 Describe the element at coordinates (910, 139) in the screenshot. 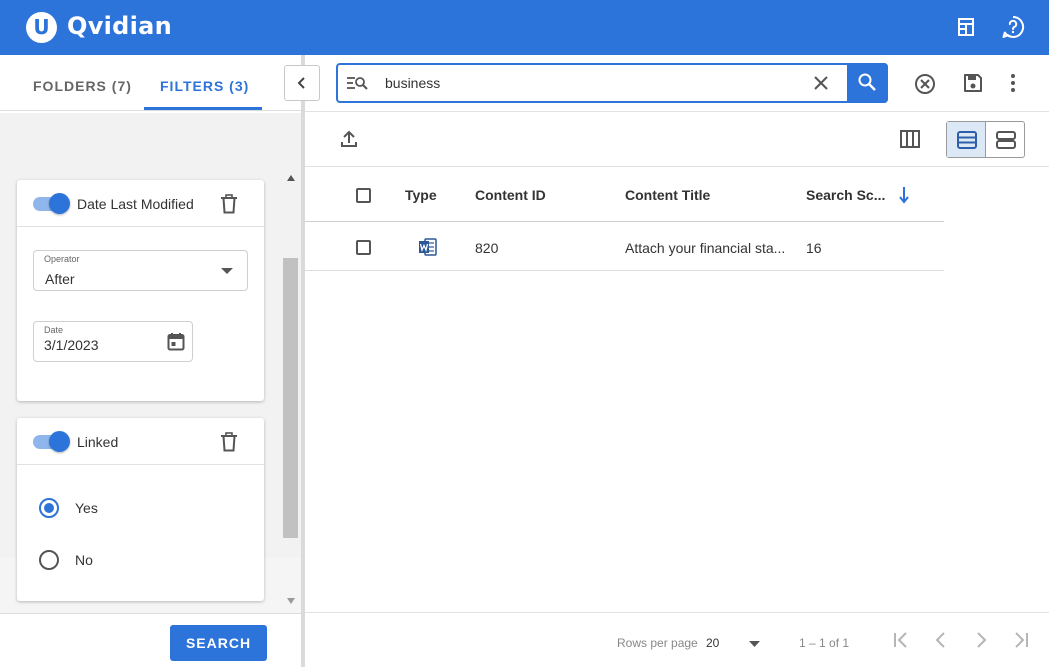

I see `columns-icon` at that location.